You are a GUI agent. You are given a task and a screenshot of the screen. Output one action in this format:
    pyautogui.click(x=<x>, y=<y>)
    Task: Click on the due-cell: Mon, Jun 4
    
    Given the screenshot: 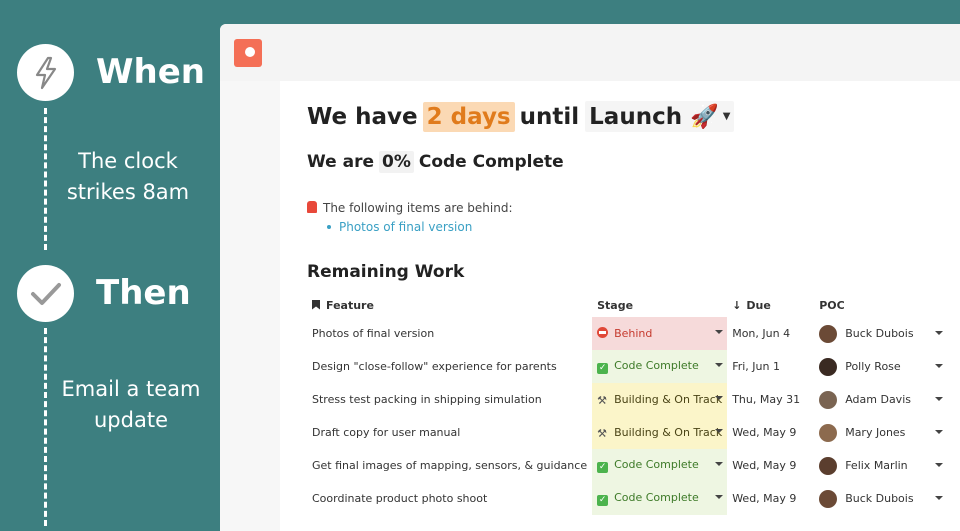 What is the action you would take?
    pyautogui.click(x=770, y=333)
    